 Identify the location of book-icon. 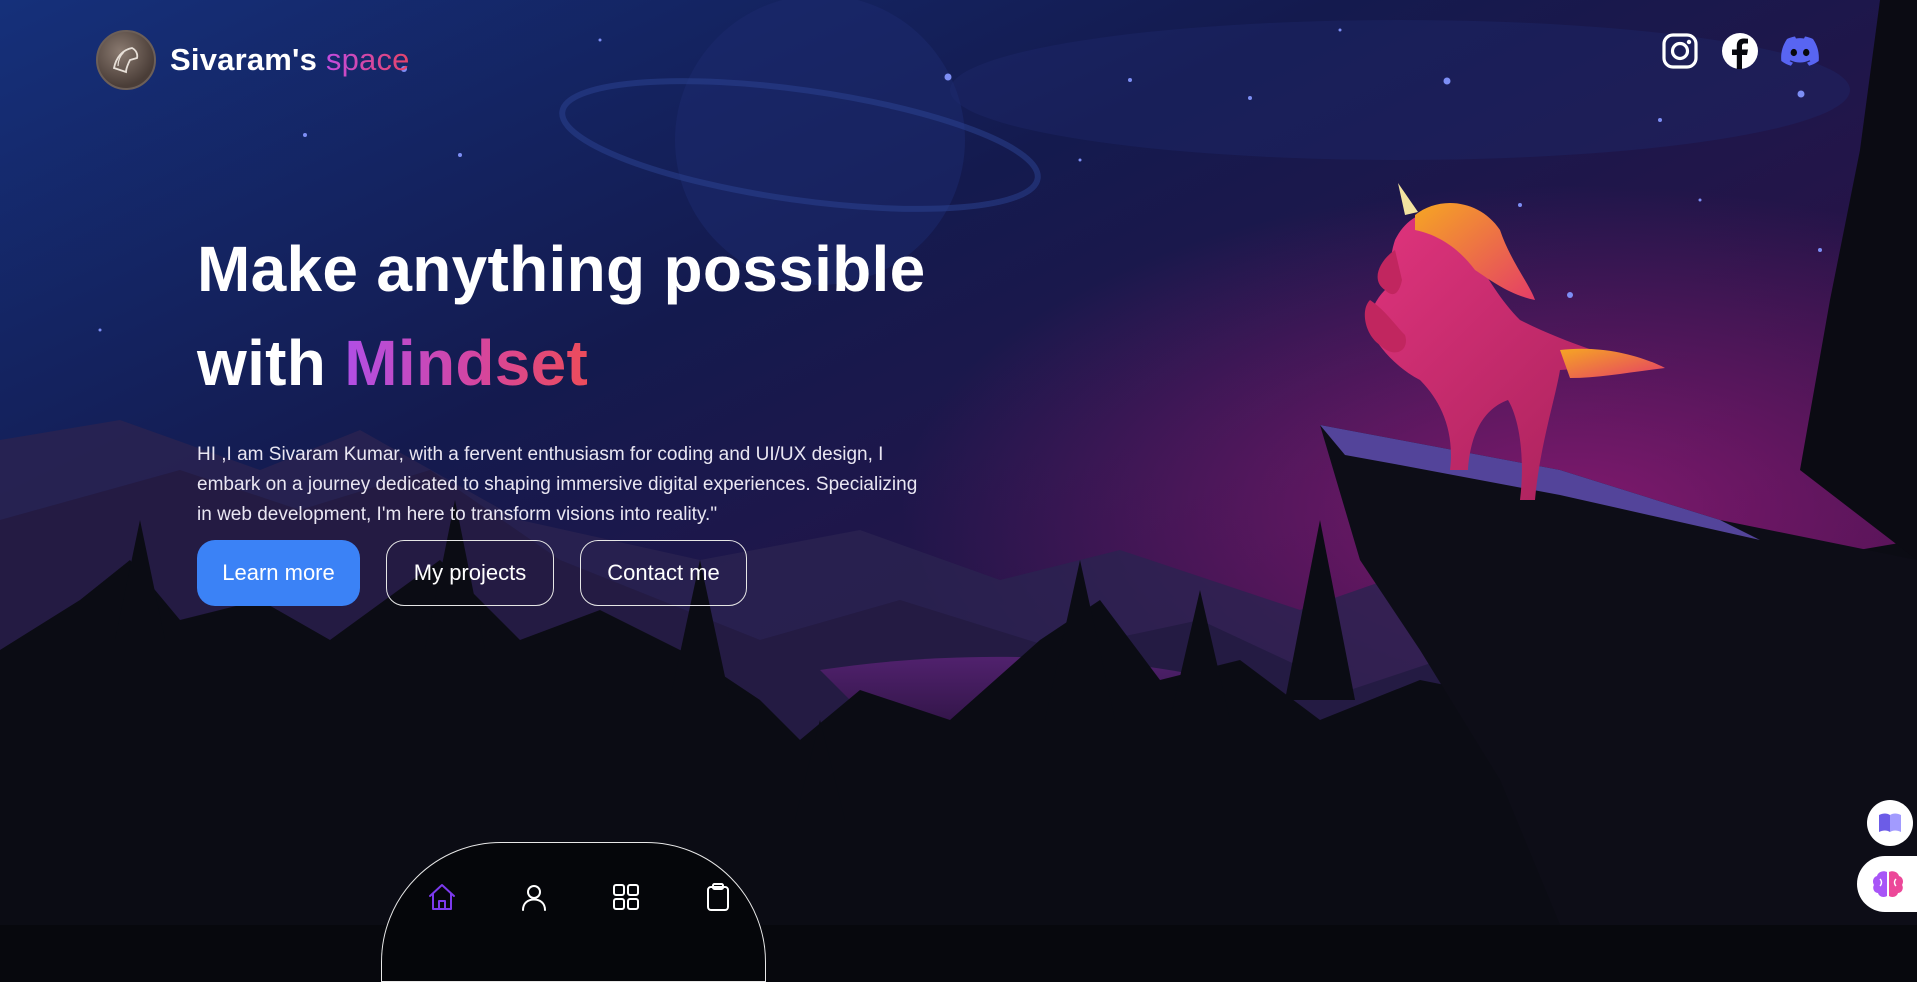
(1890, 822).